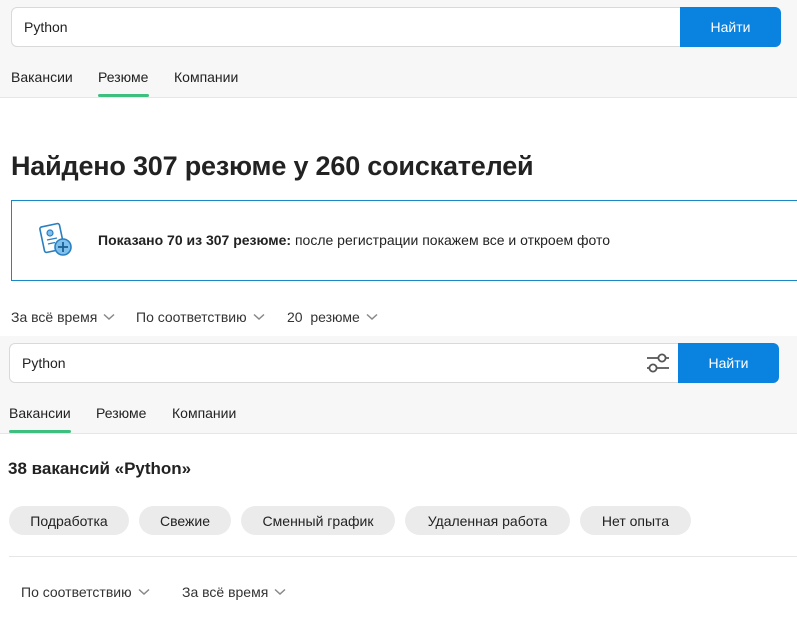 The image size is (797, 620). What do you see at coordinates (403, 556) in the screenshot?
I see `section-divider` at bounding box center [403, 556].